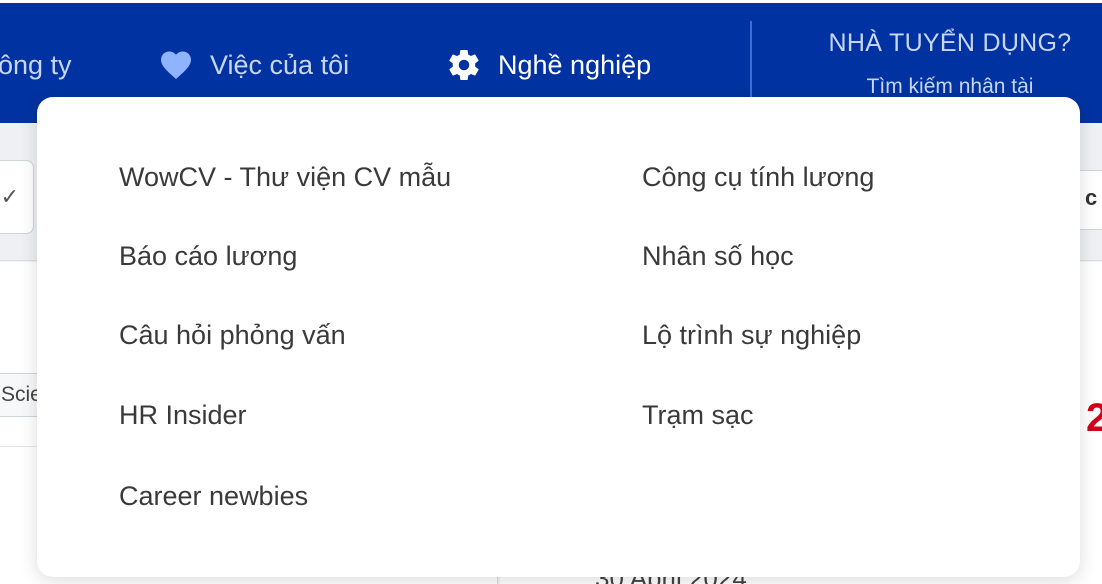 The width and height of the screenshot is (1102, 584). I want to click on menu-item-salary-calculator: Công cụ tính lương, so click(758, 177).